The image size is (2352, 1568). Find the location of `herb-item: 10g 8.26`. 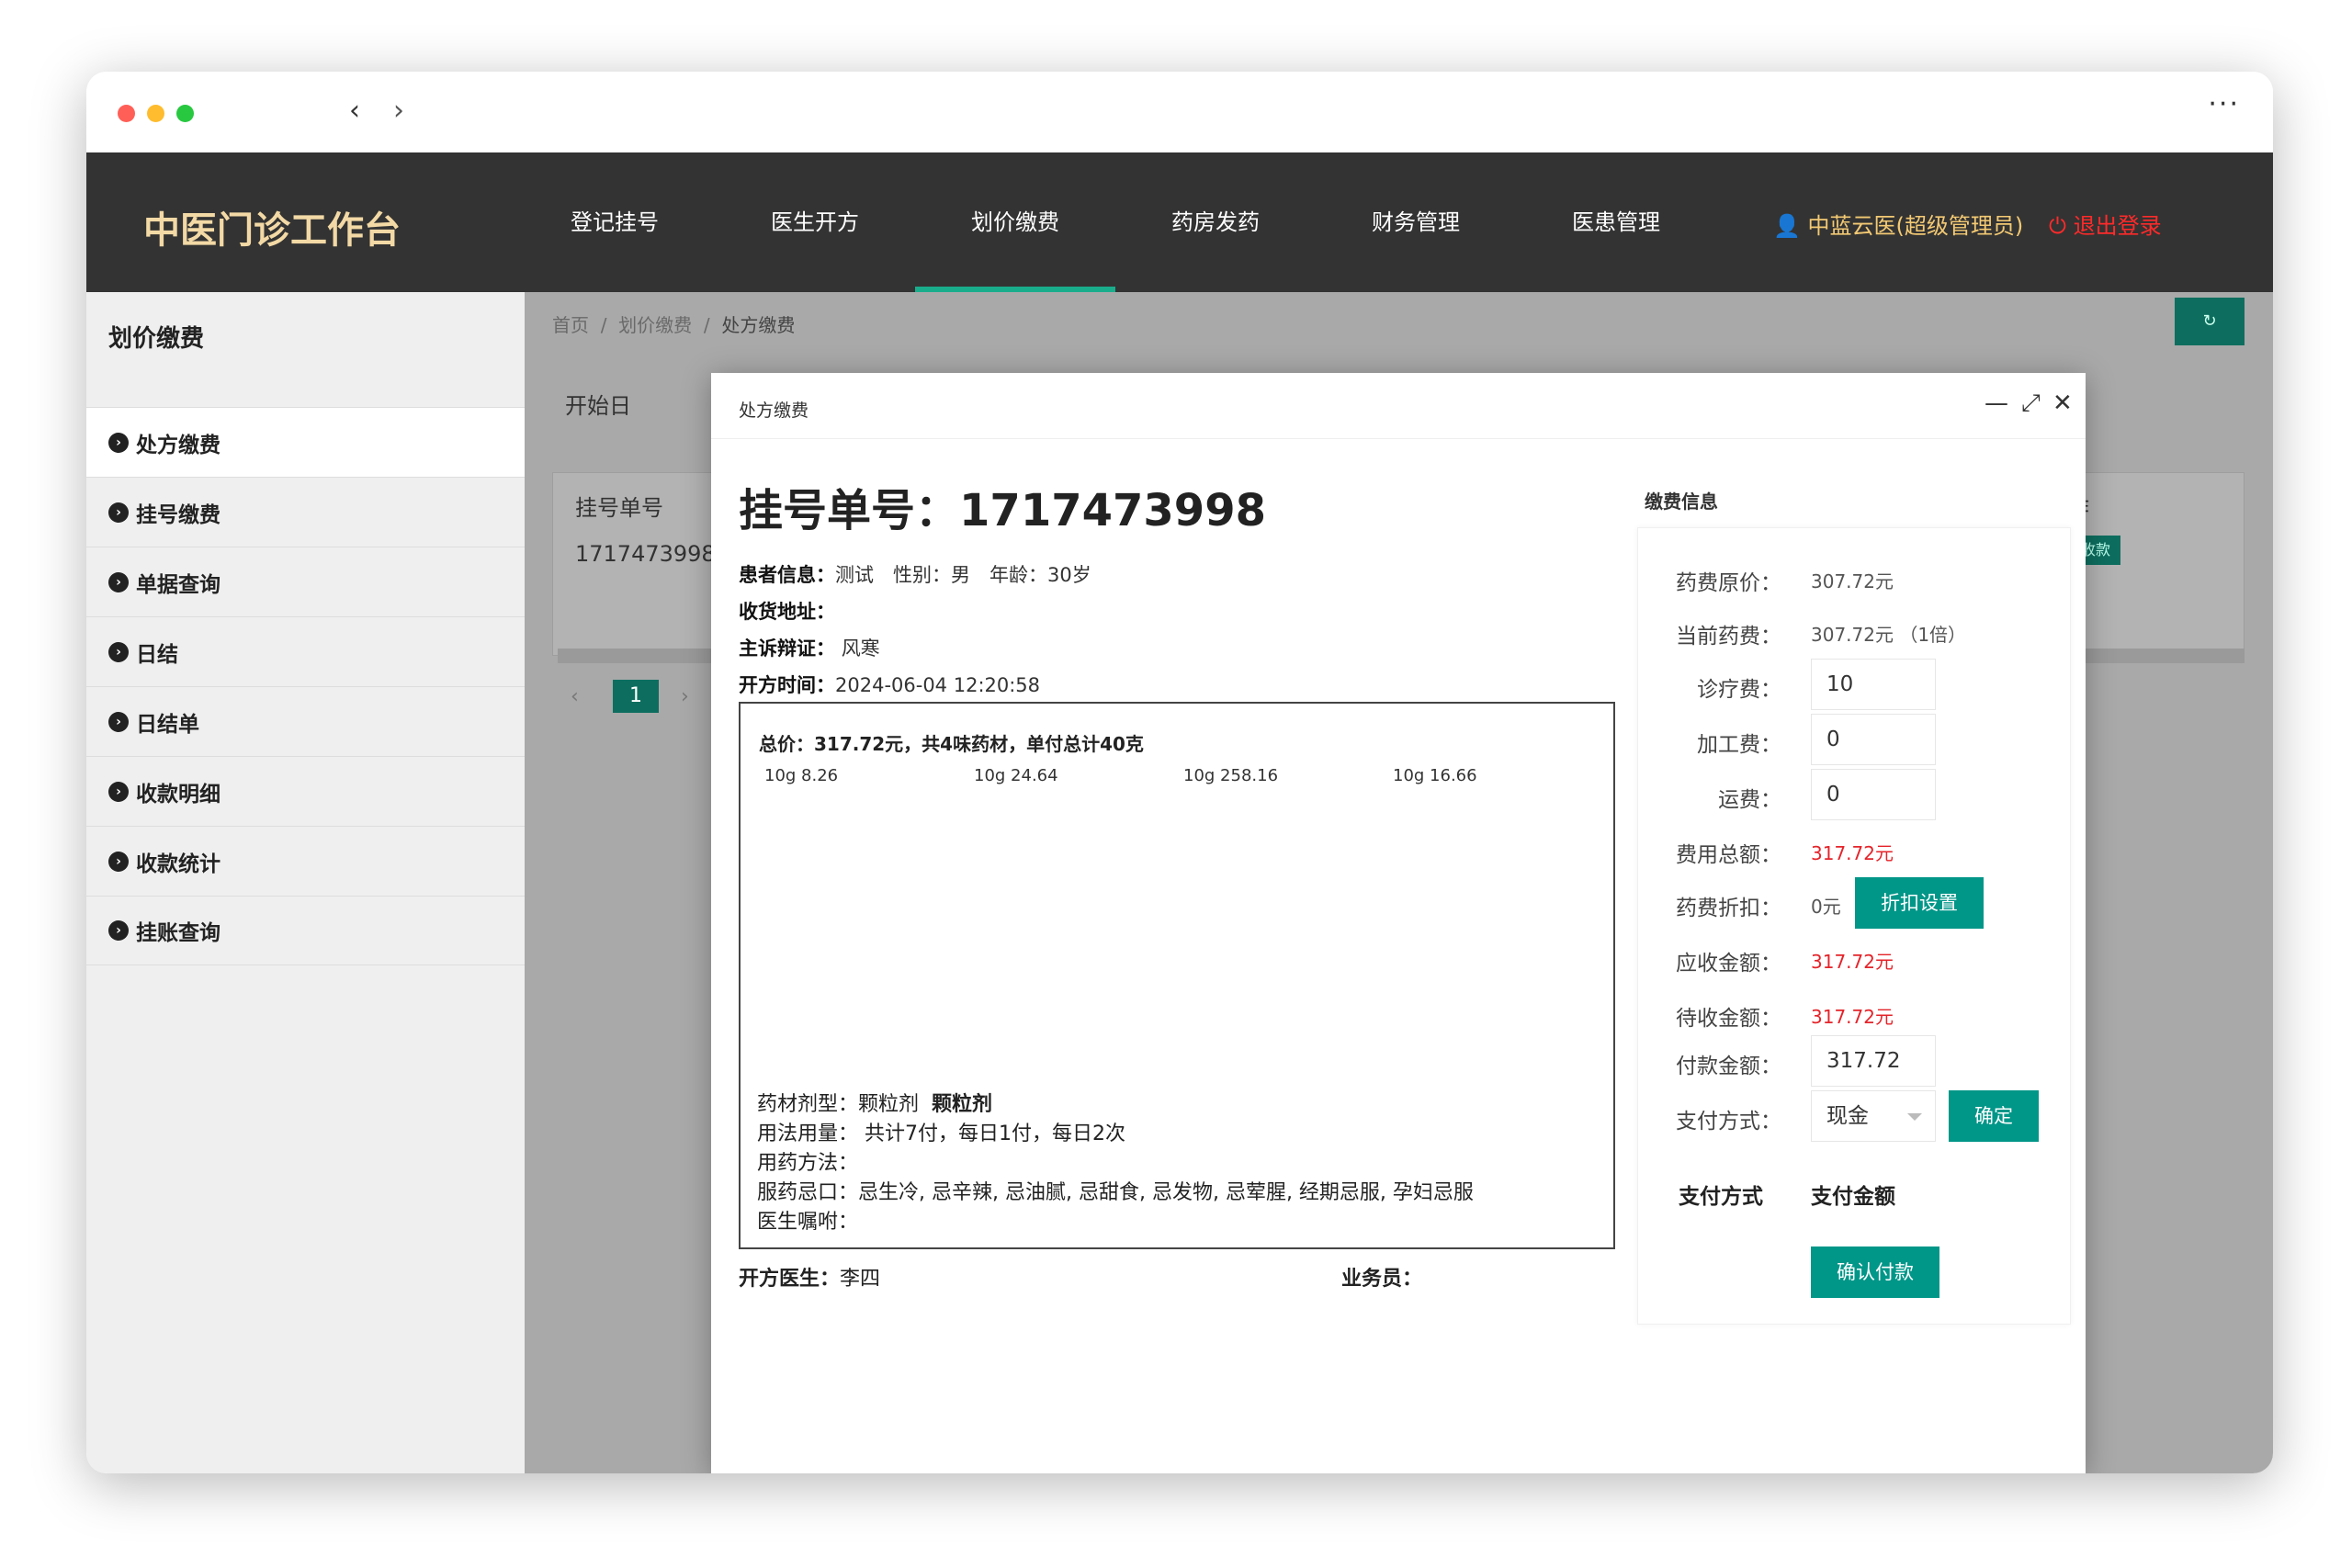

herb-item: 10g 8.26 is located at coordinates (801, 775).